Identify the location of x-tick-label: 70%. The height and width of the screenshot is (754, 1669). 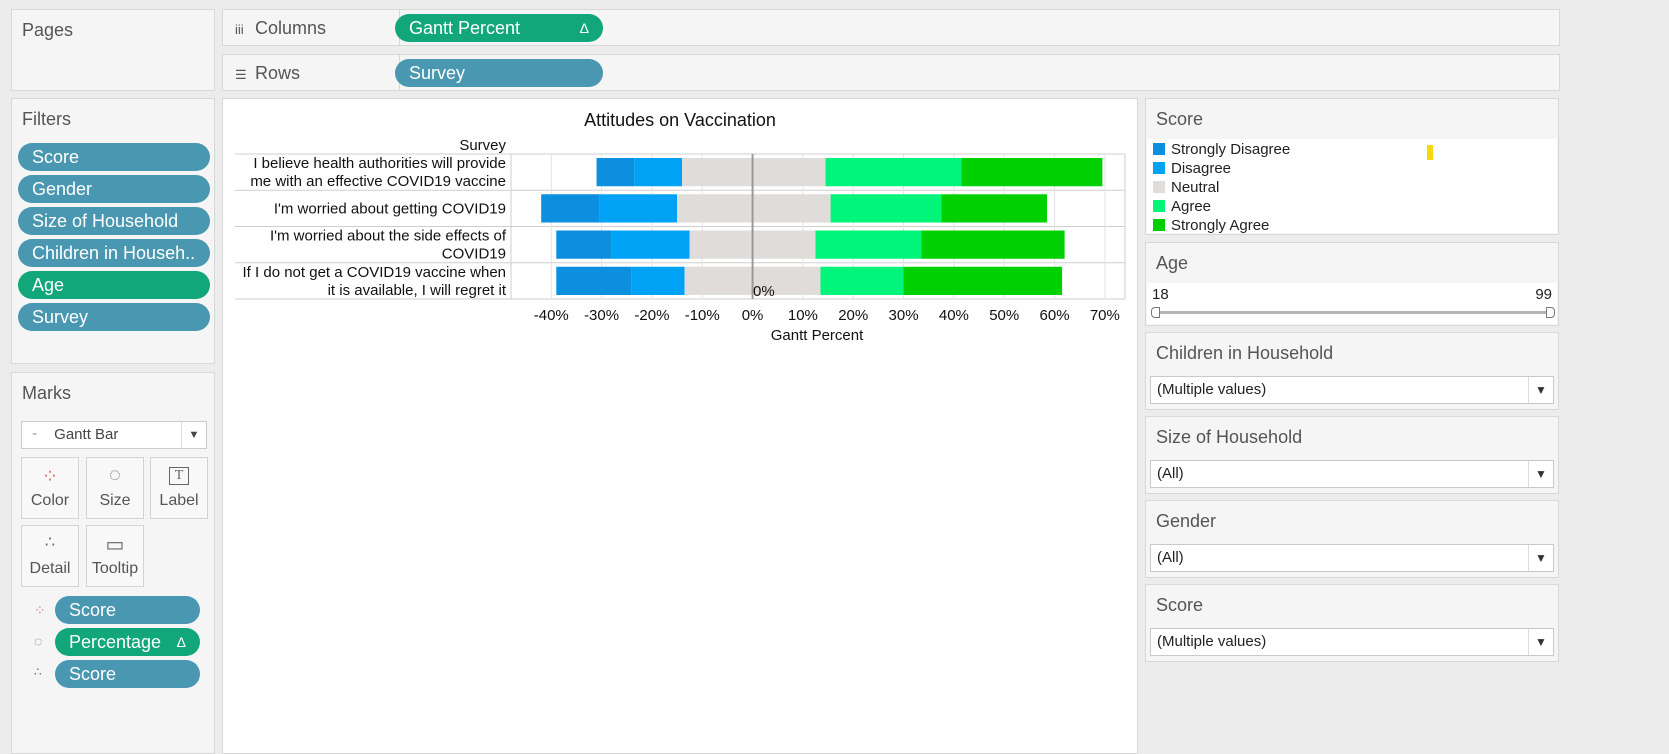
(1105, 315).